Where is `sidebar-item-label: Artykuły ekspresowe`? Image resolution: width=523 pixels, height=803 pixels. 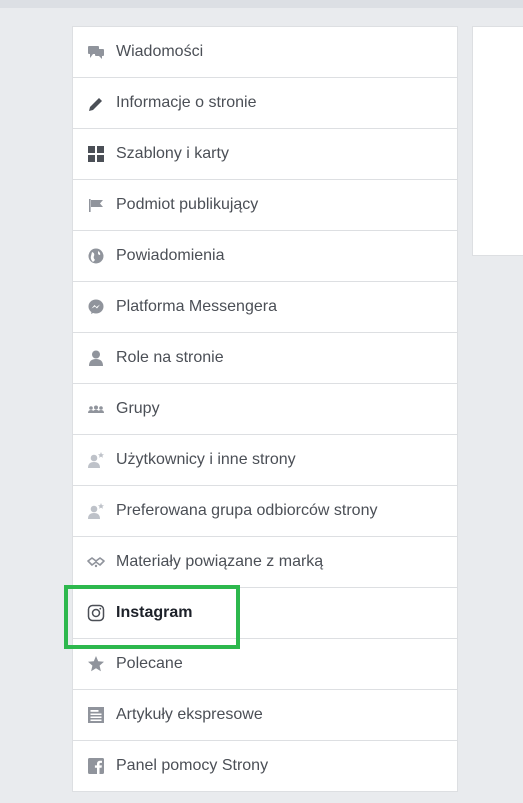
sidebar-item-label: Artykuły ekspresowe is located at coordinates (189, 714).